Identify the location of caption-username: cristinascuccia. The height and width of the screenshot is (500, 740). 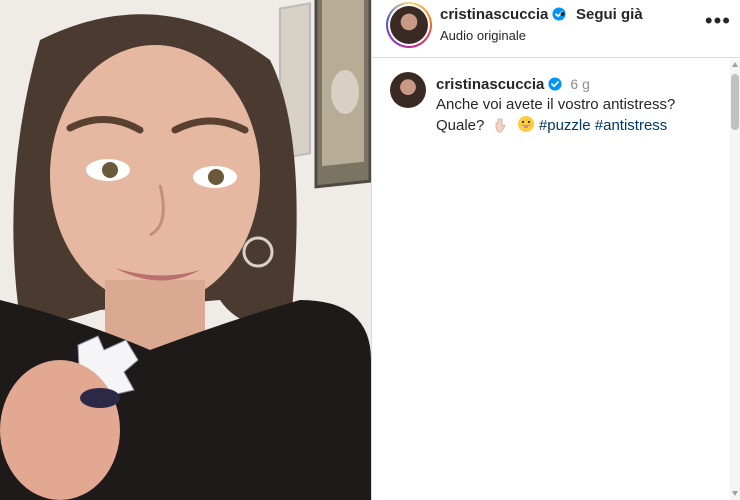
(490, 84).